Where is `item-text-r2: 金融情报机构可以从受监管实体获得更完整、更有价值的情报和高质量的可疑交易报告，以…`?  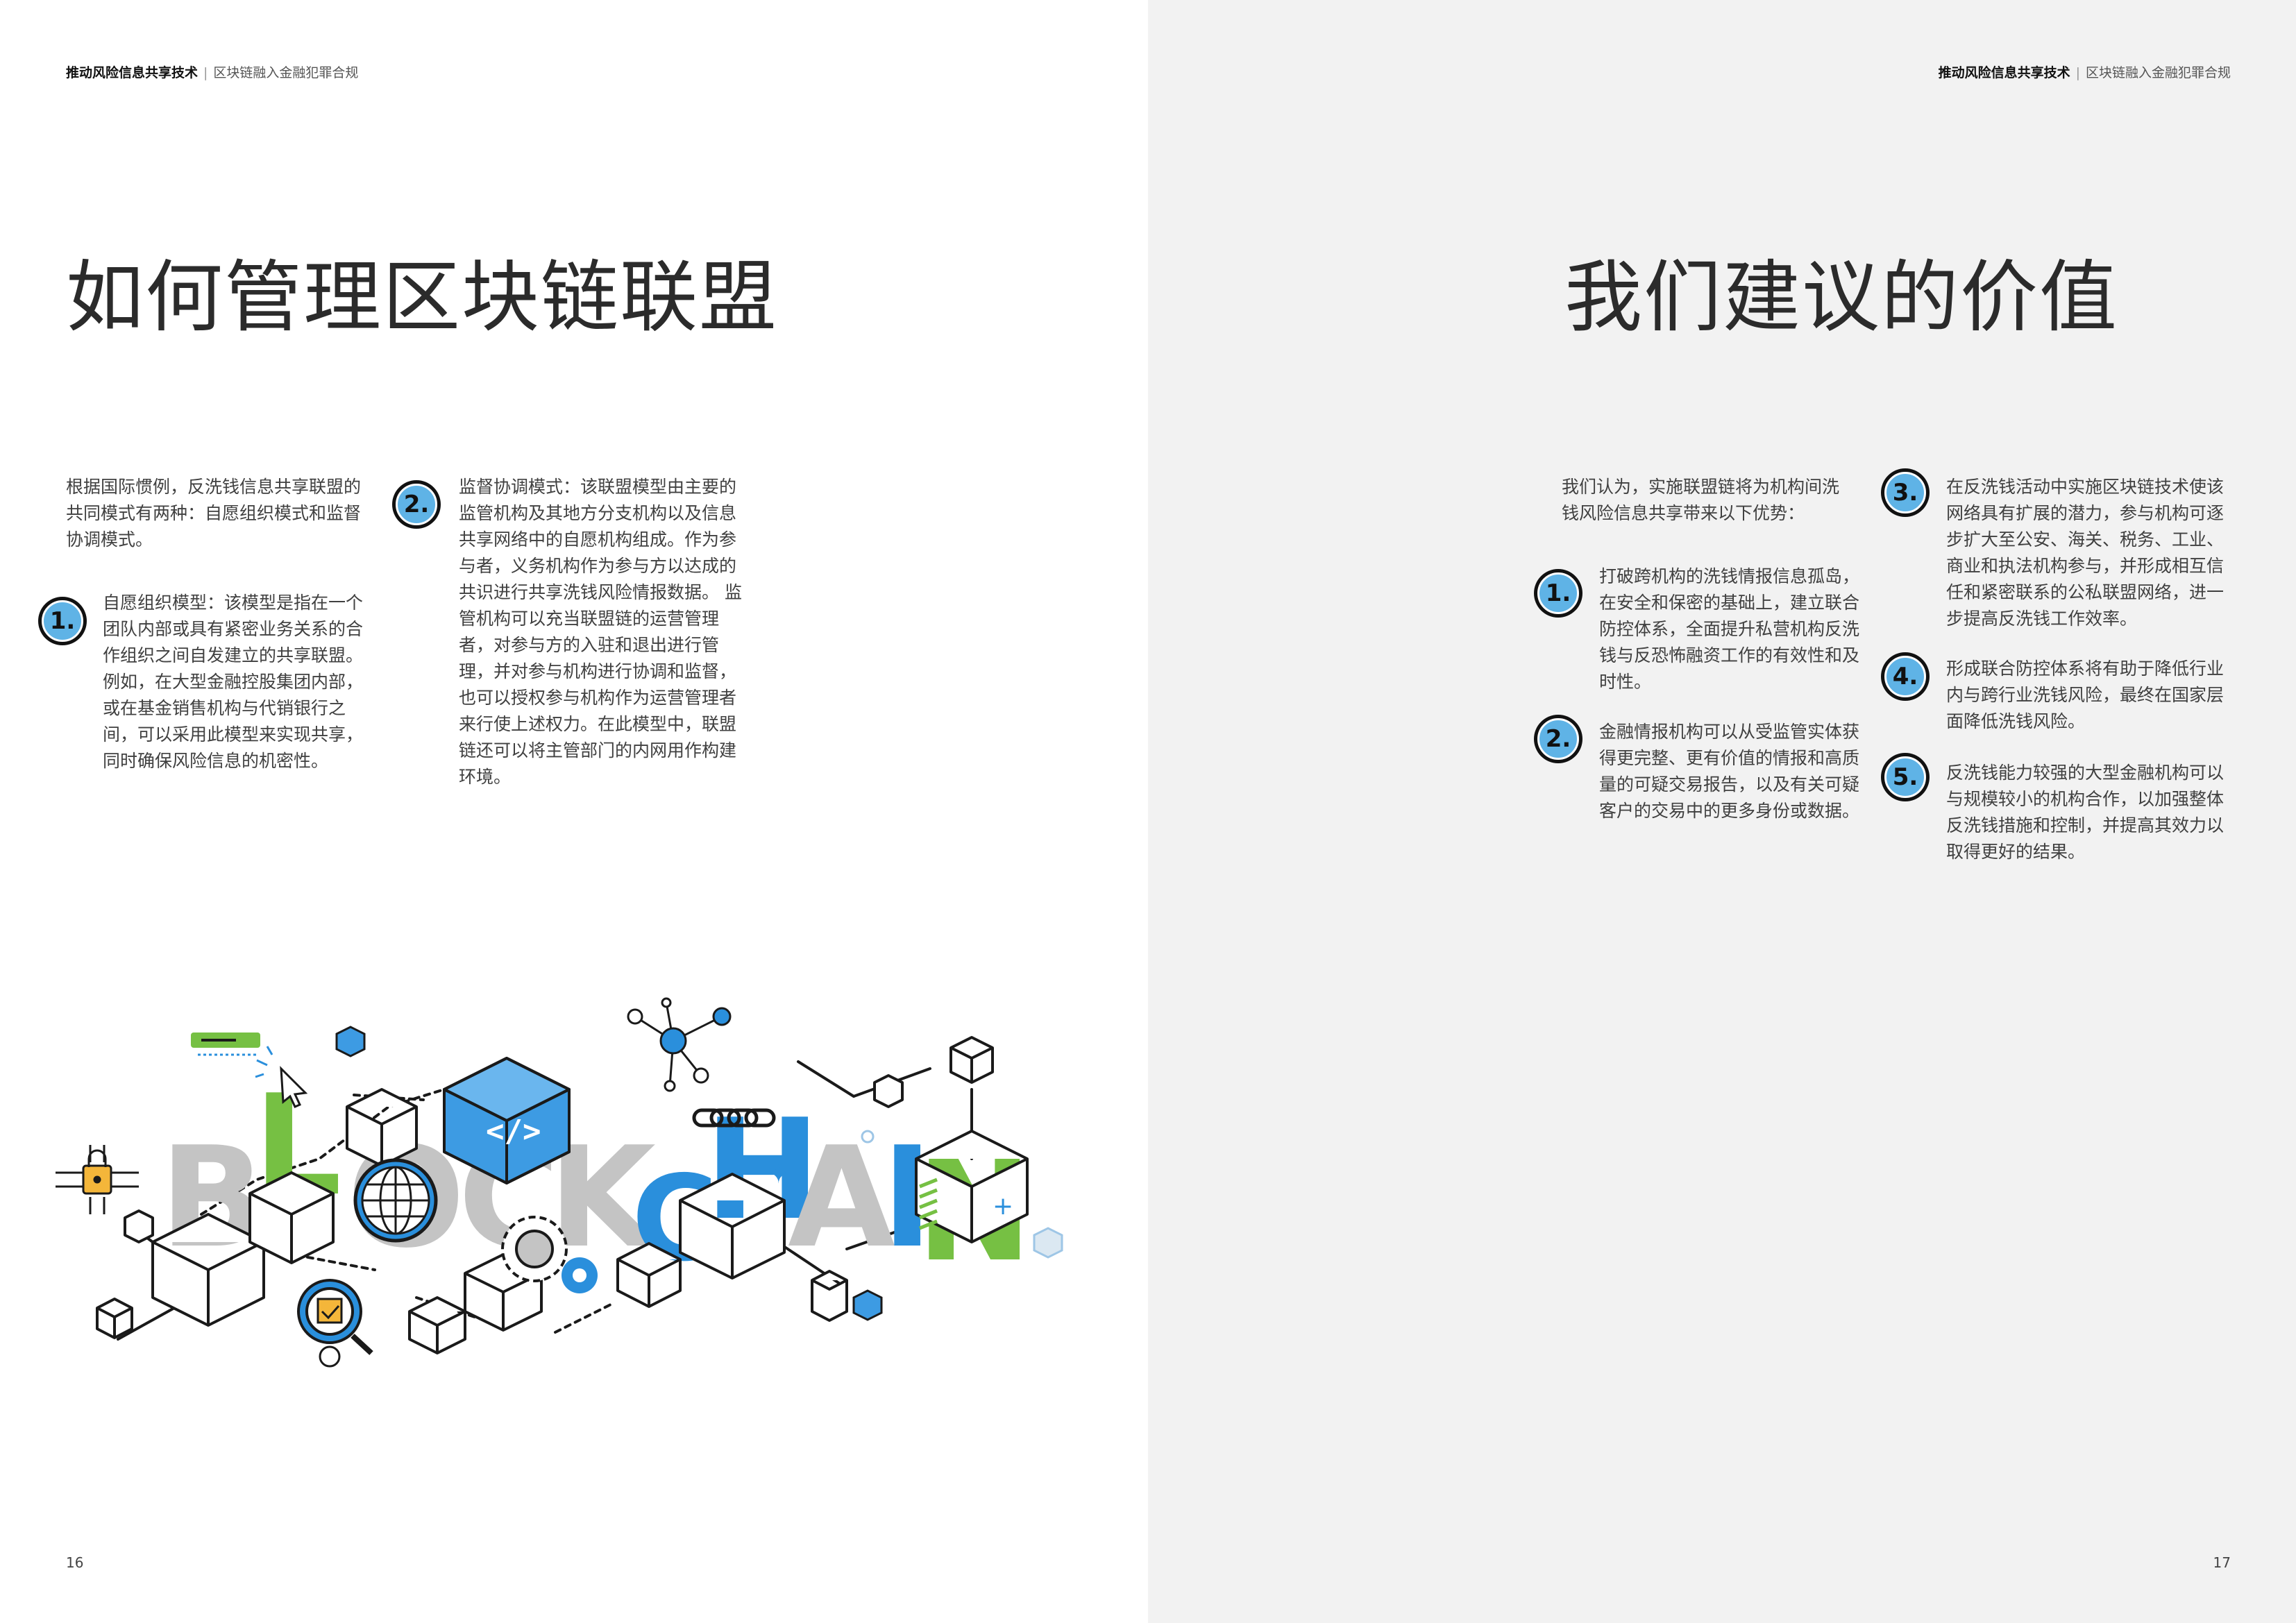
item-text-r2: 金融情报机构可以从受监管实体获得更完整、更有价值的情报和高质量的可疑交易报告，以… is located at coordinates (1730, 771).